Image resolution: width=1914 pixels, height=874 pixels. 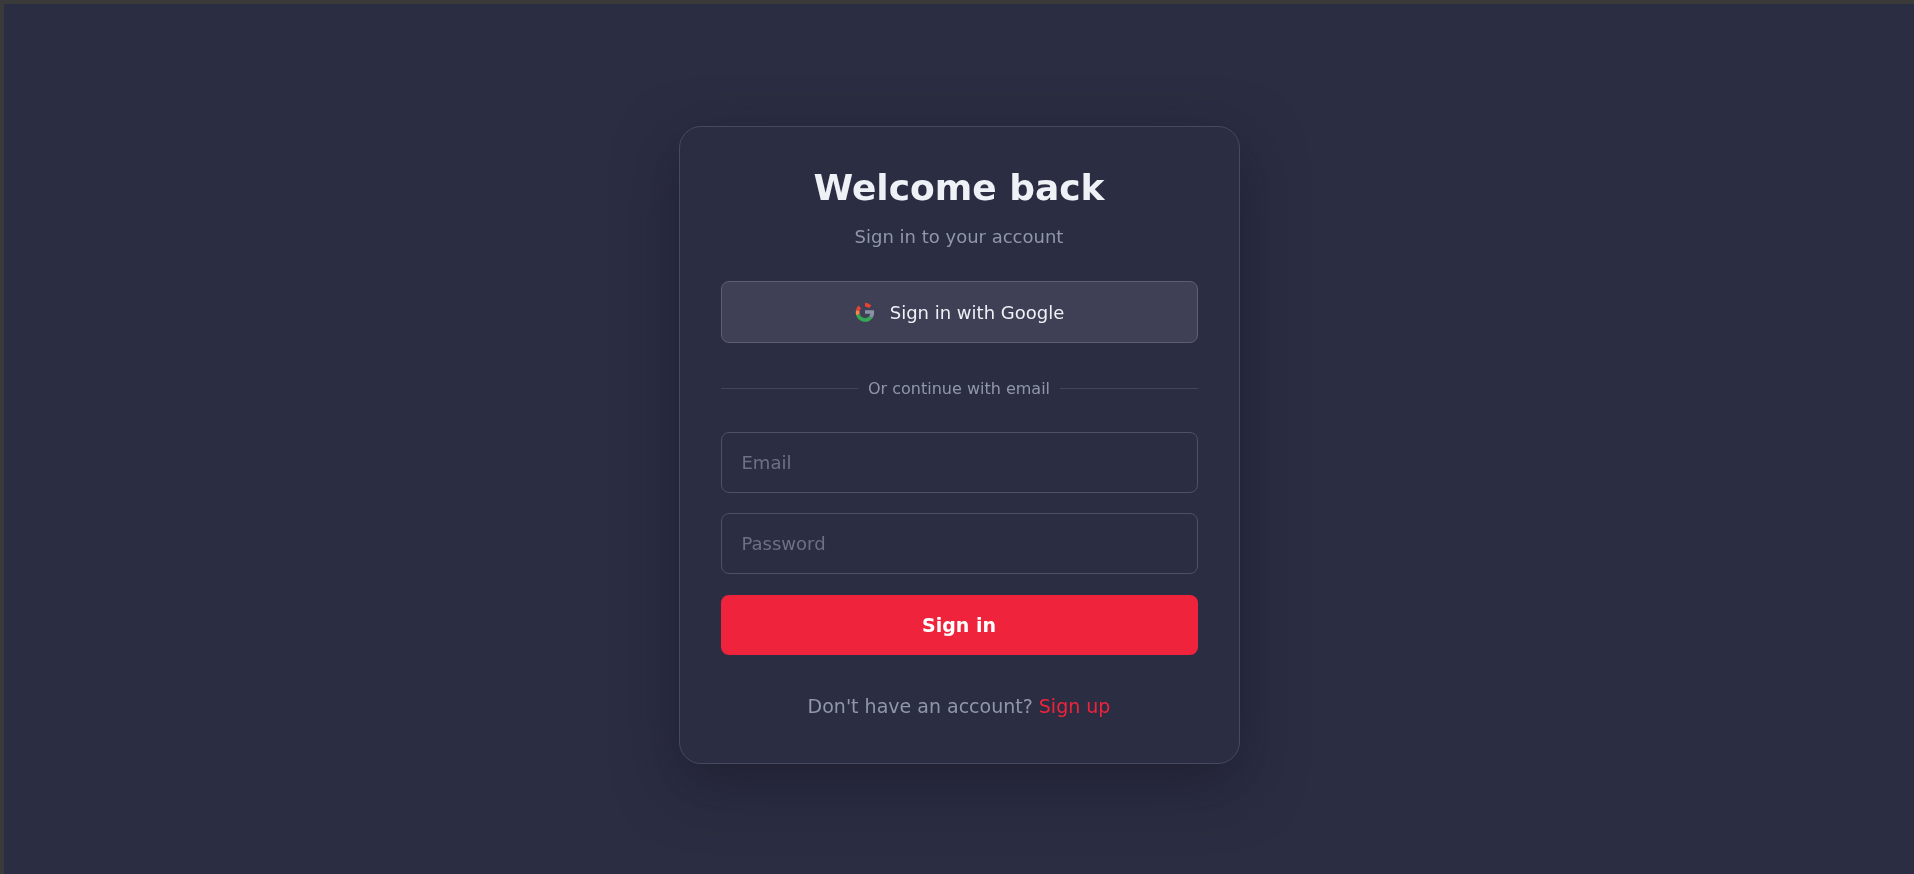 What do you see at coordinates (959, 236) in the screenshot?
I see `subtitle: Sign in to your account` at bounding box center [959, 236].